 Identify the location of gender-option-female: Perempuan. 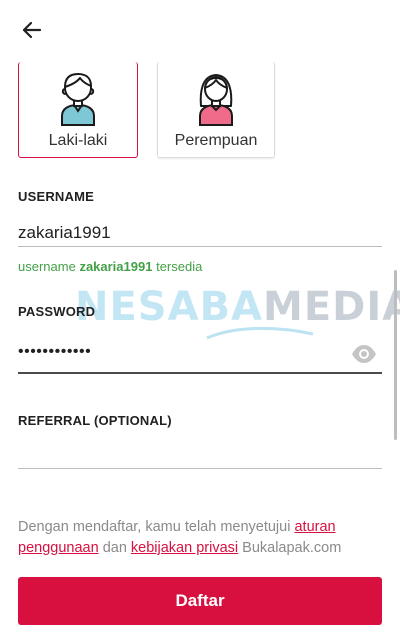
(216, 110).